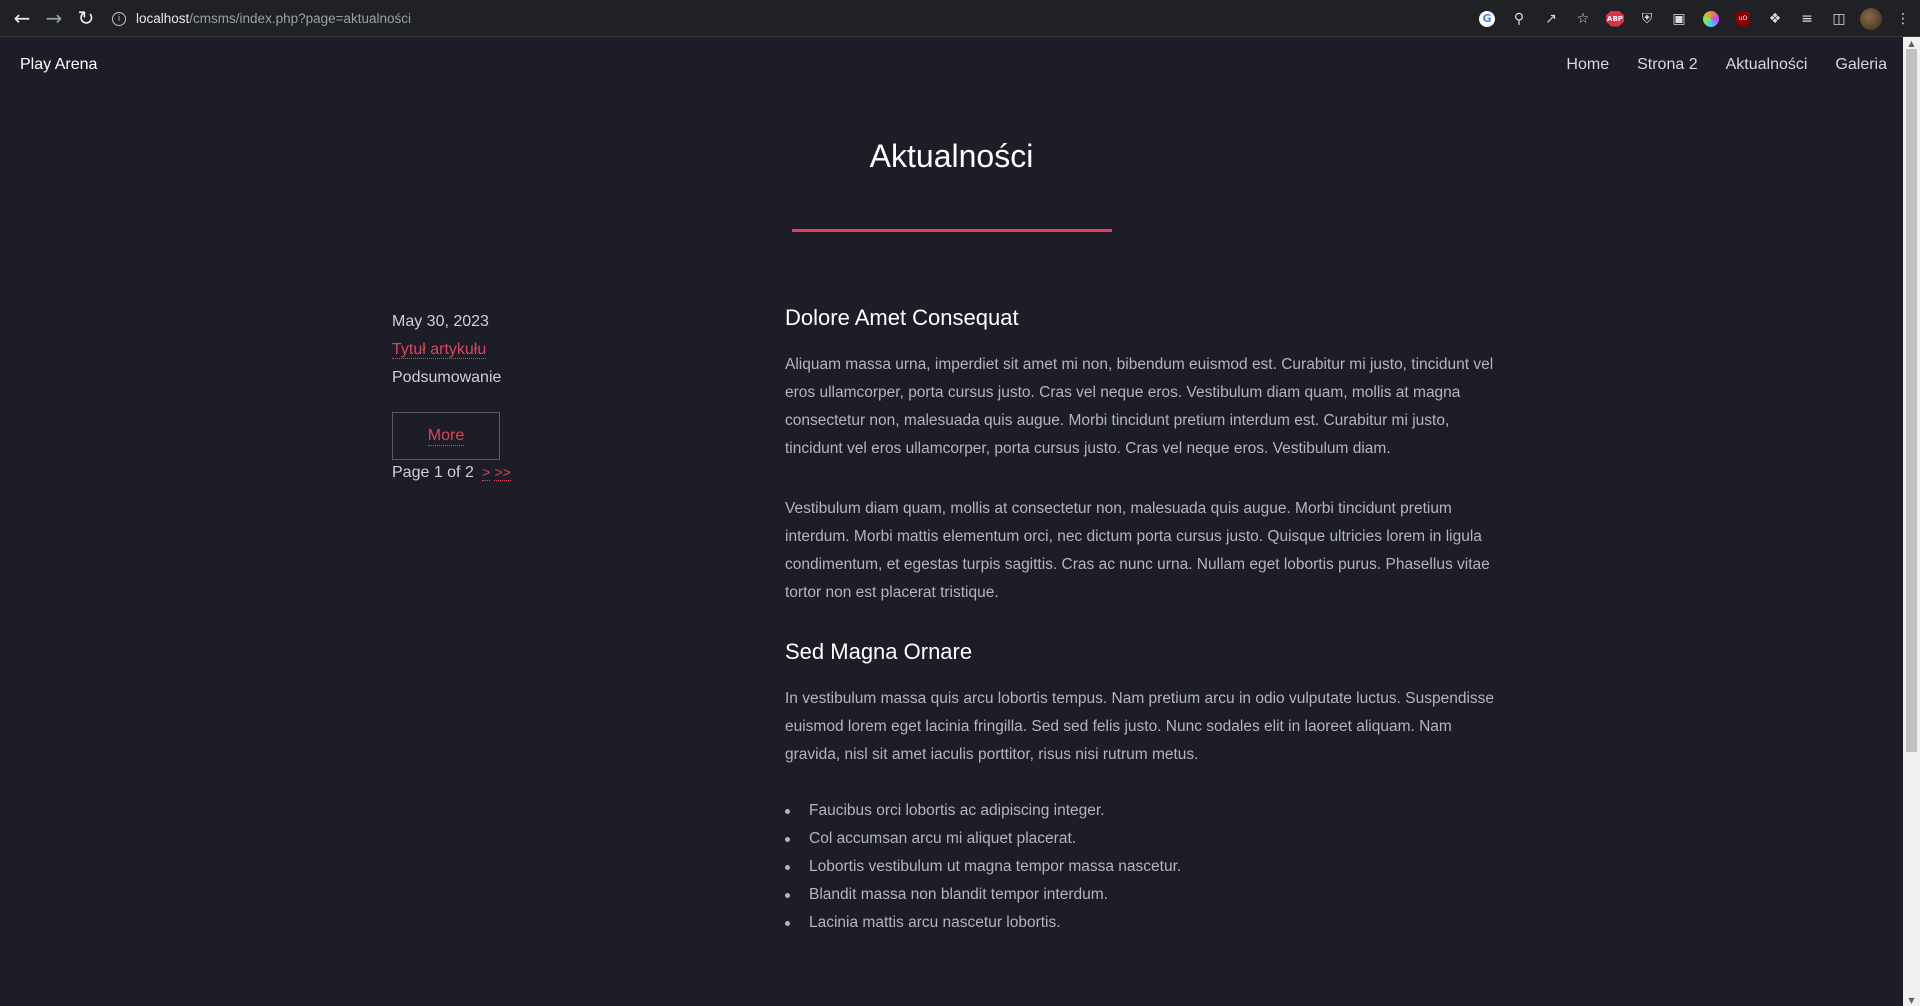 The height and width of the screenshot is (1006, 1920). I want to click on site-info-icon: i, so click(119, 18).